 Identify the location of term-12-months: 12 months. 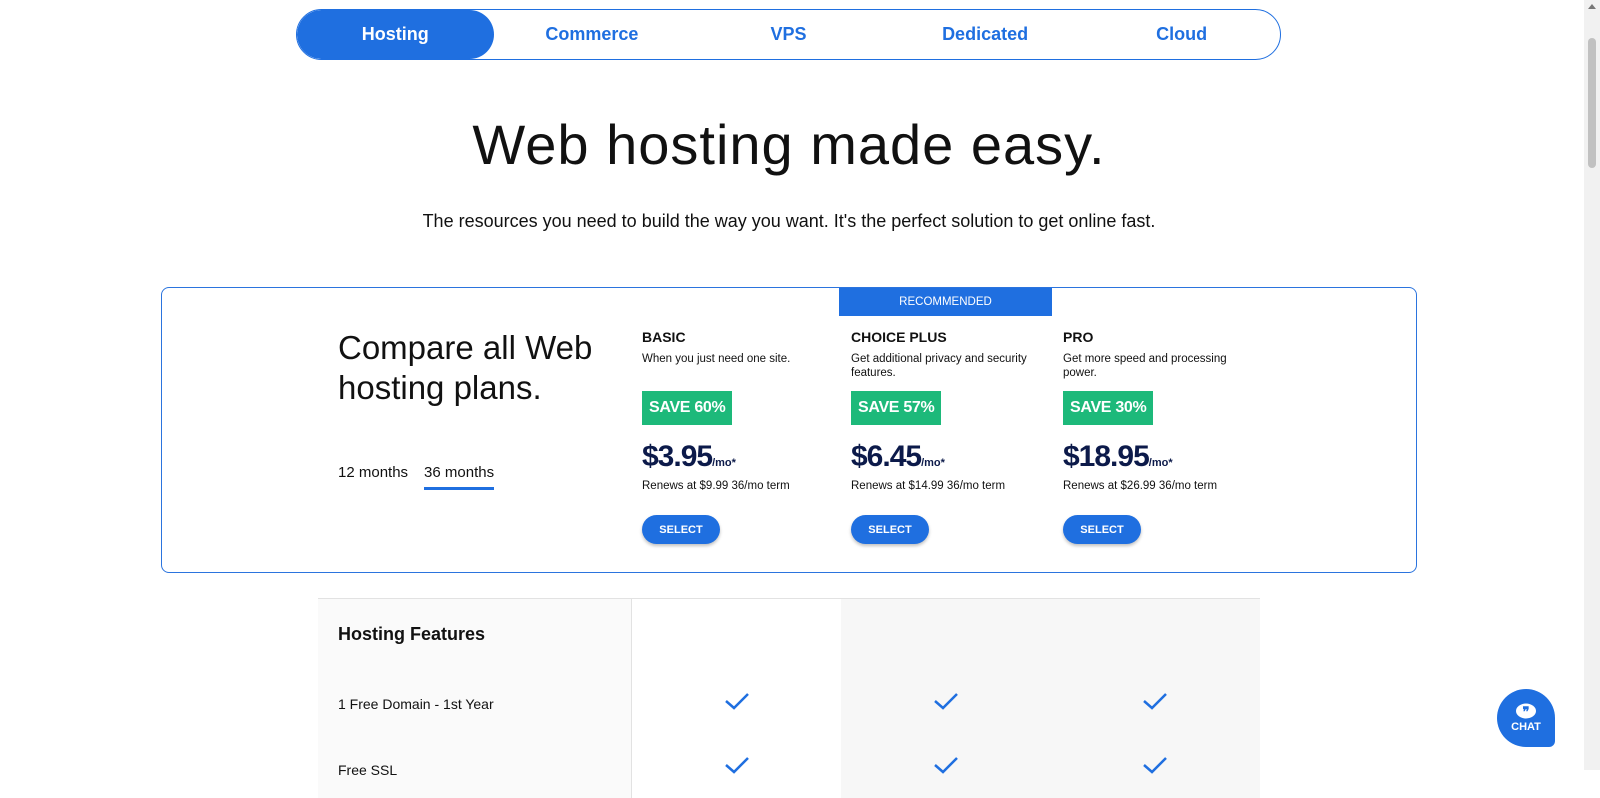
(373, 477).